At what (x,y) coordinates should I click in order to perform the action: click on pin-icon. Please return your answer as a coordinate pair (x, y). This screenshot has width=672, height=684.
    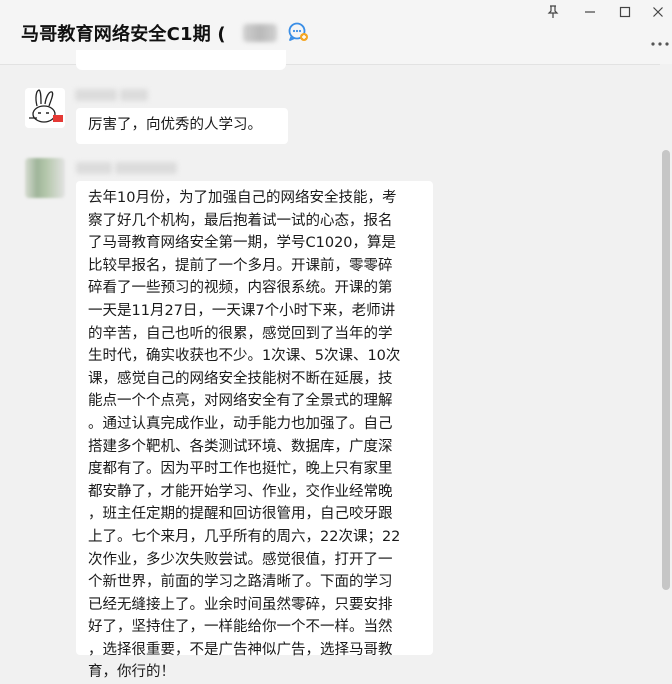
    Looking at the image, I should click on (553, 12).